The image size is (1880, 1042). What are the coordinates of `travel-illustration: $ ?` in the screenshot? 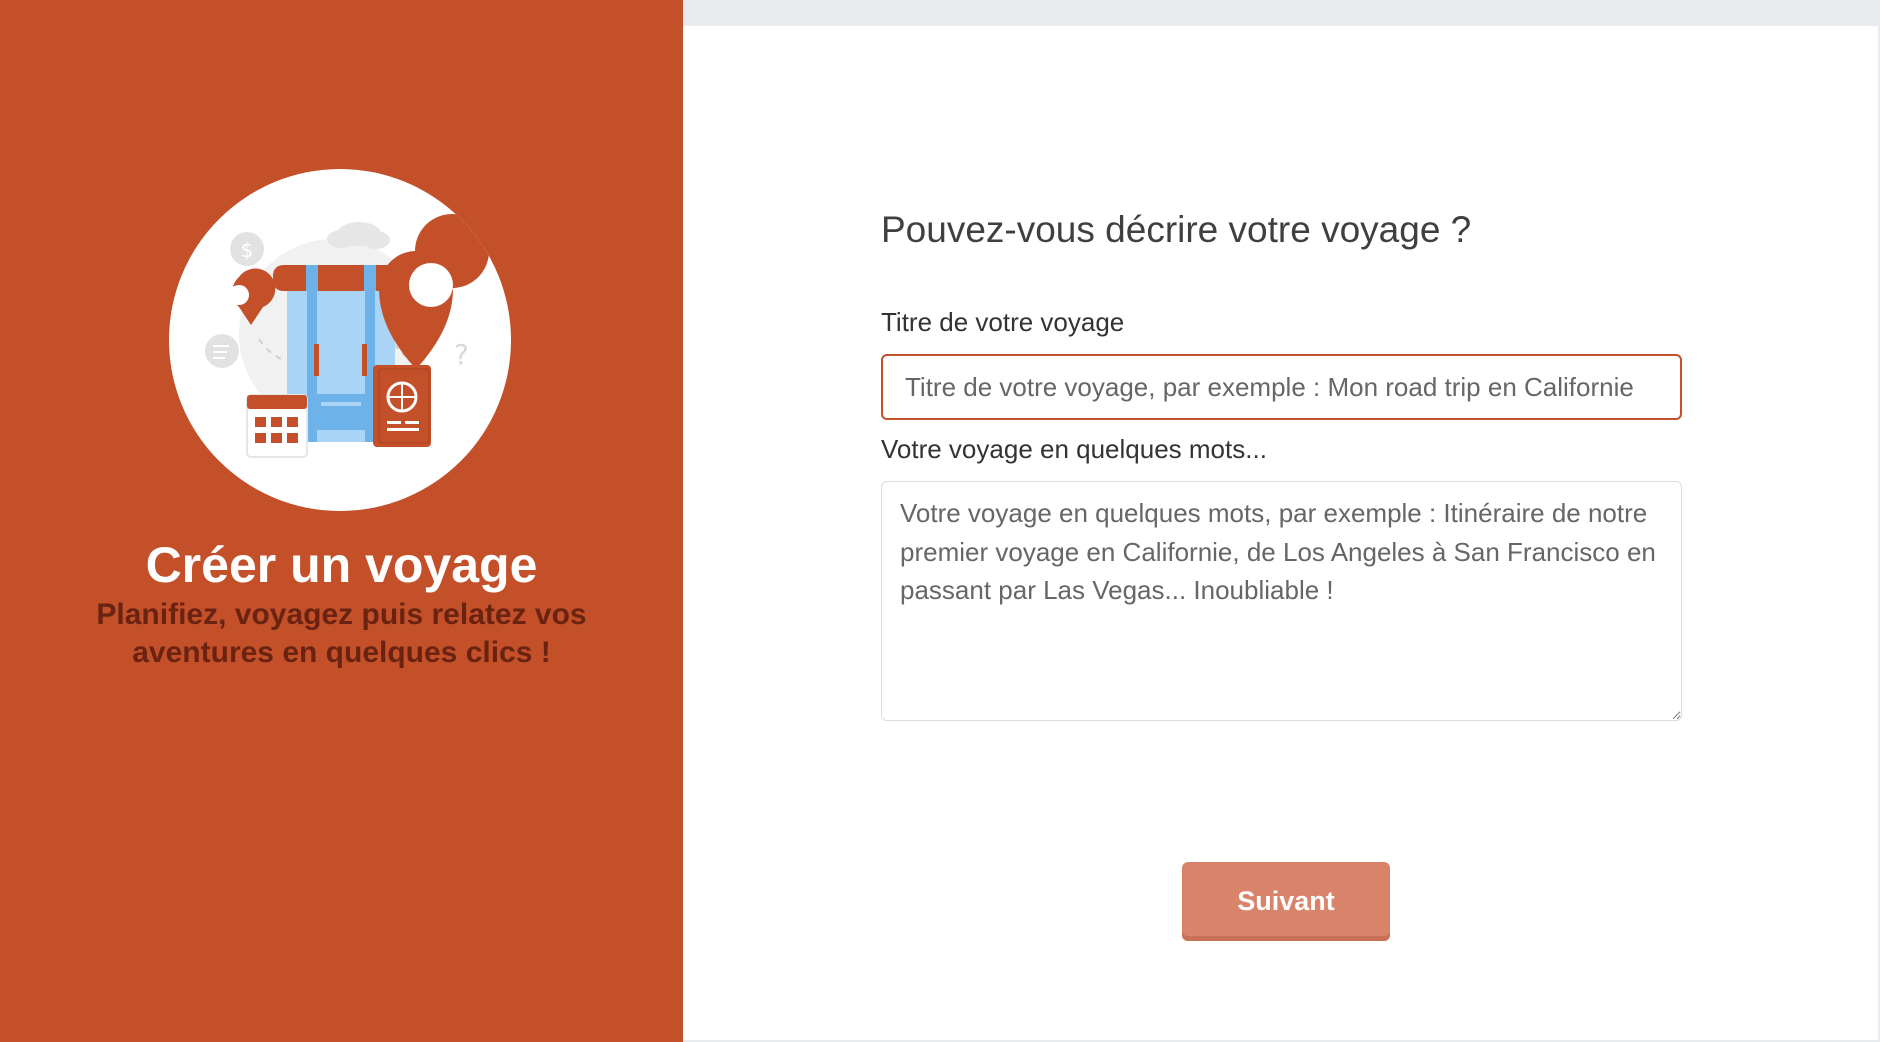 It's located at (340, 340).